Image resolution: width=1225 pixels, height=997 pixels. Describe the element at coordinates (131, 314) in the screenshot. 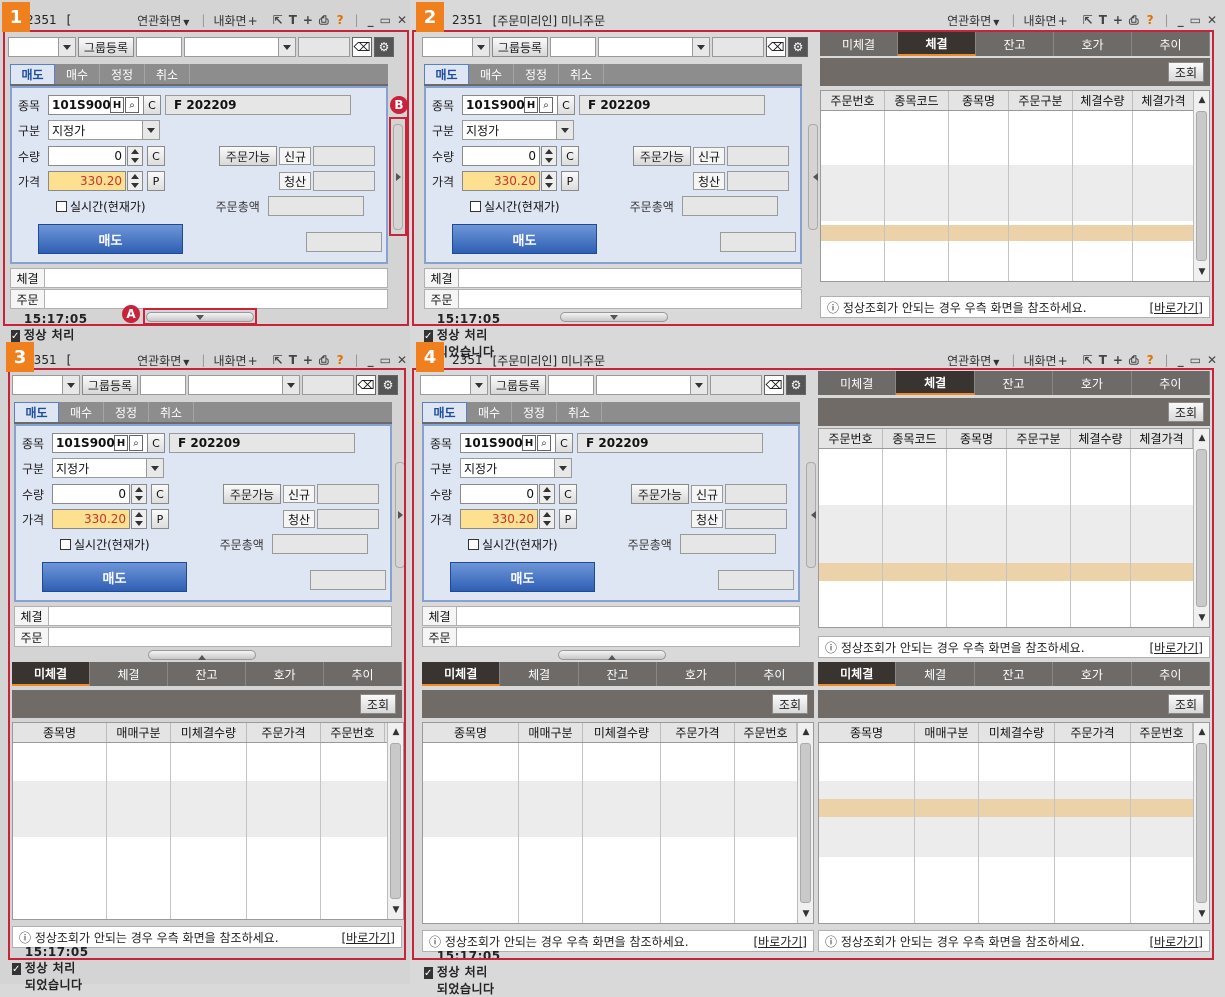

I see `marker-a: A` at that location.